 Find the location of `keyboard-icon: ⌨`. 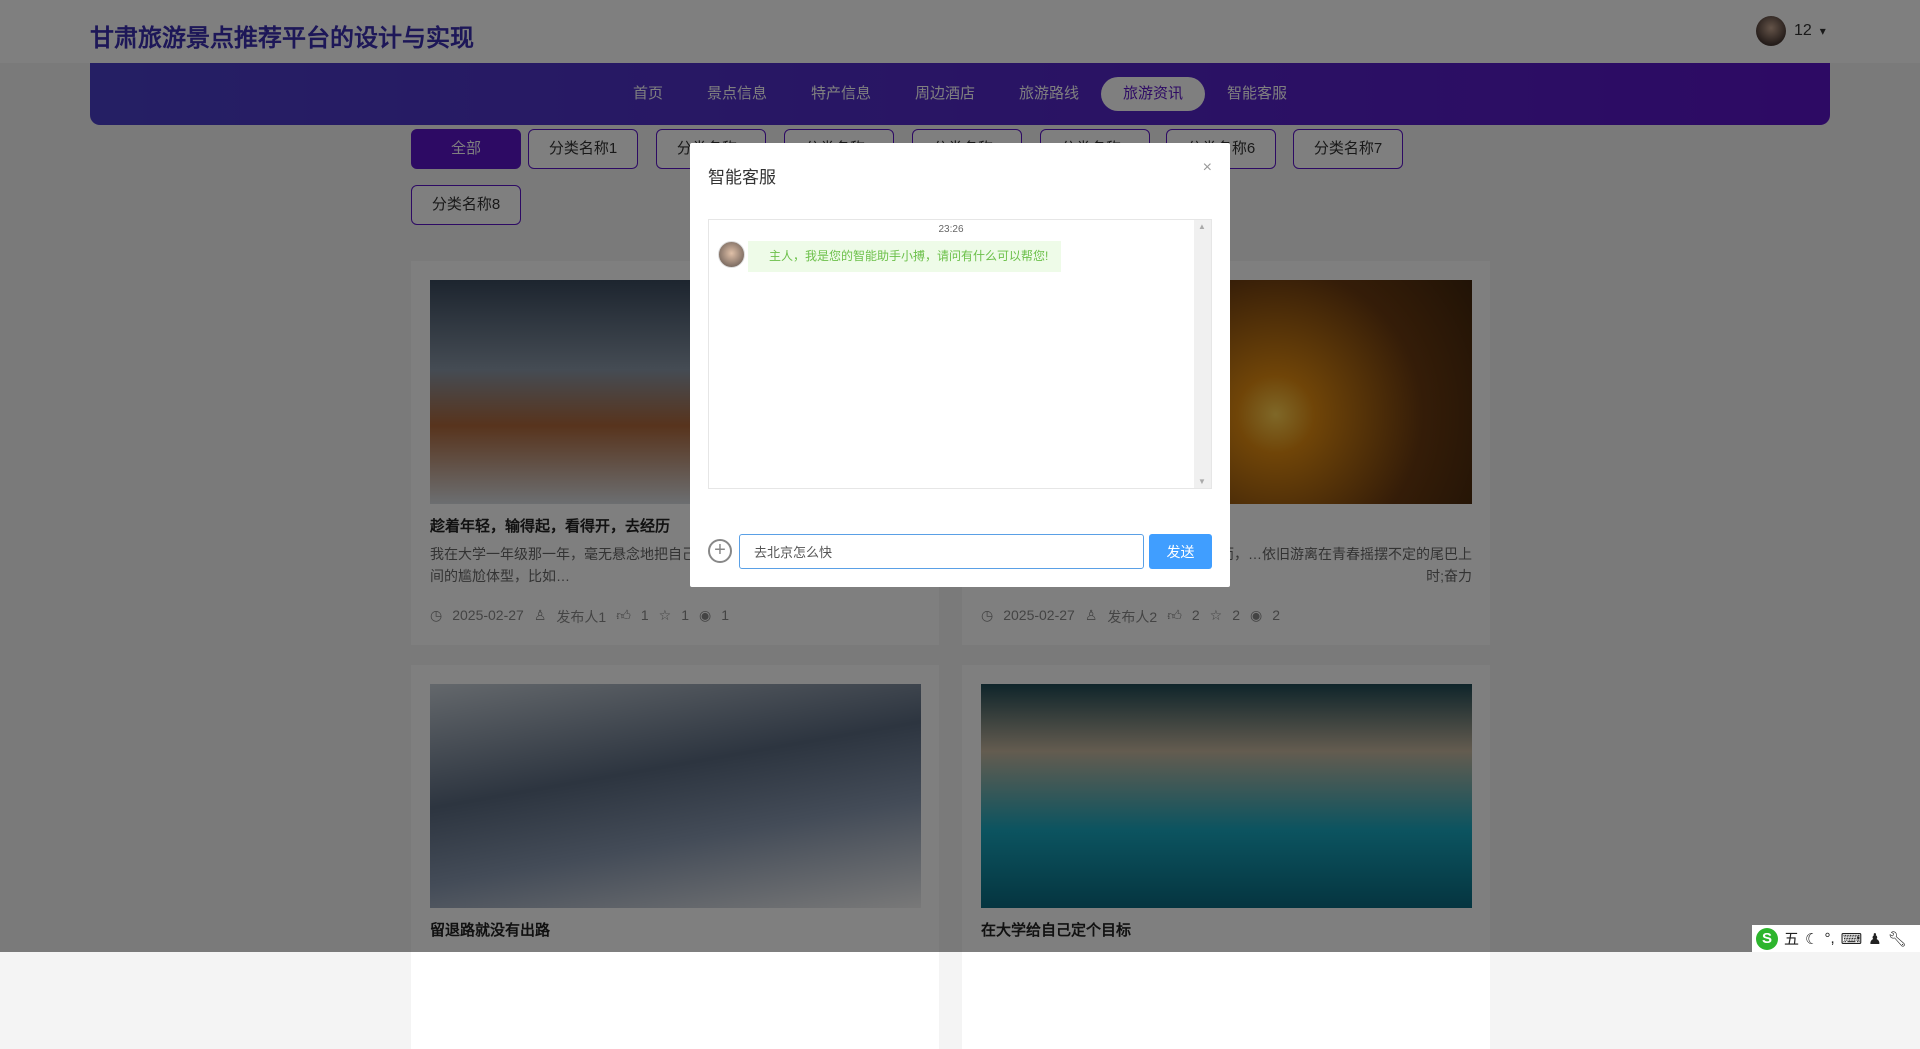

keyboard-icon: ⌨ is located at coordinates (1852, 939).